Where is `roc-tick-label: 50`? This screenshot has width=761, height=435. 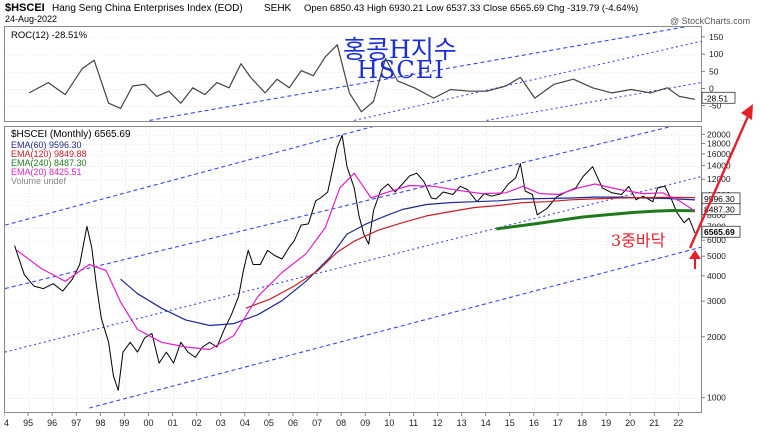
roc-tick-label: 50 is located at coordinates (714, 71).